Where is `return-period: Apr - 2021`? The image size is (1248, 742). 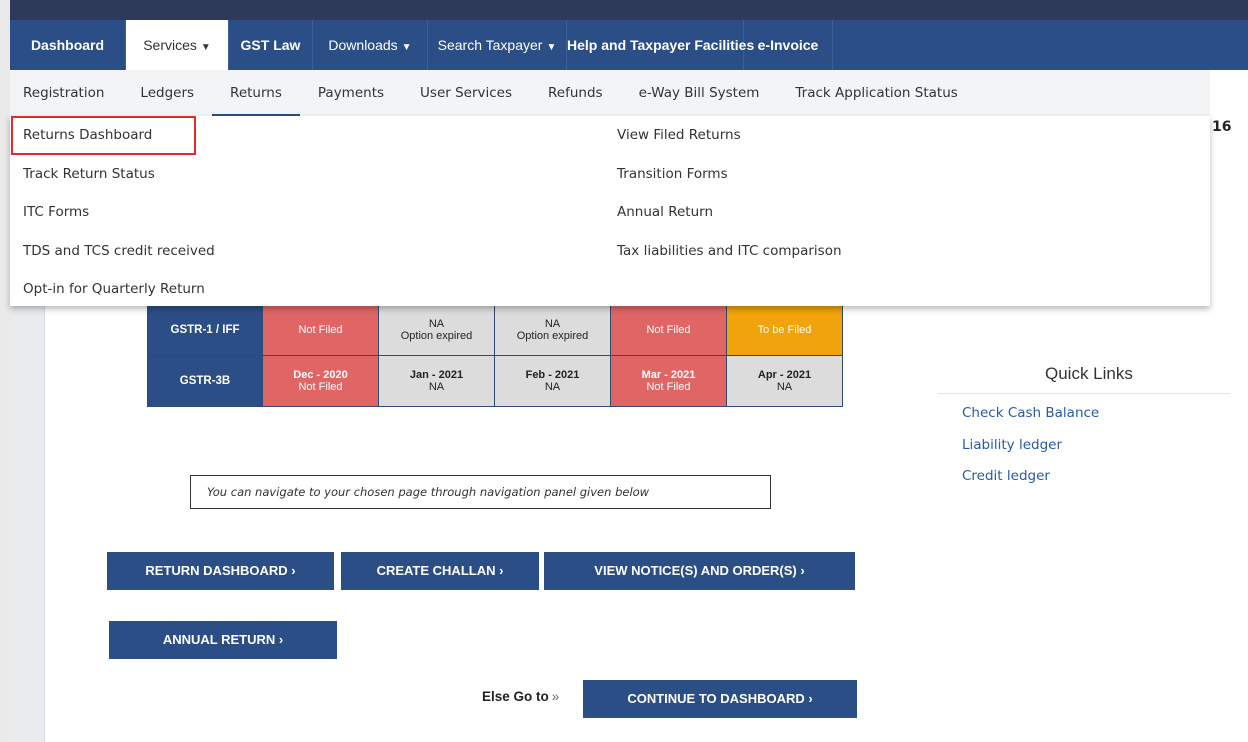
return-period: Apr - 2021 is located at coordinates (784, 375).